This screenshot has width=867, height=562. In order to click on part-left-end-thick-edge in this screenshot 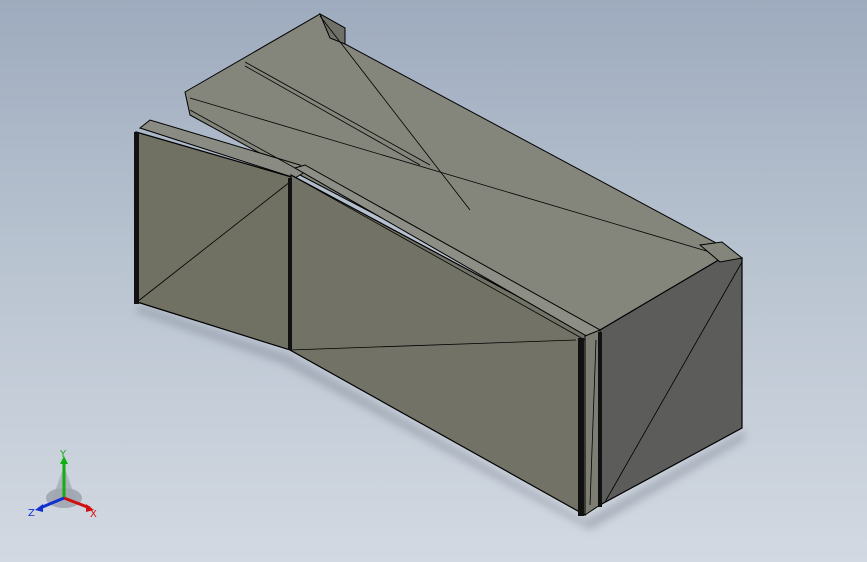, I will do `click(136, 218)`.